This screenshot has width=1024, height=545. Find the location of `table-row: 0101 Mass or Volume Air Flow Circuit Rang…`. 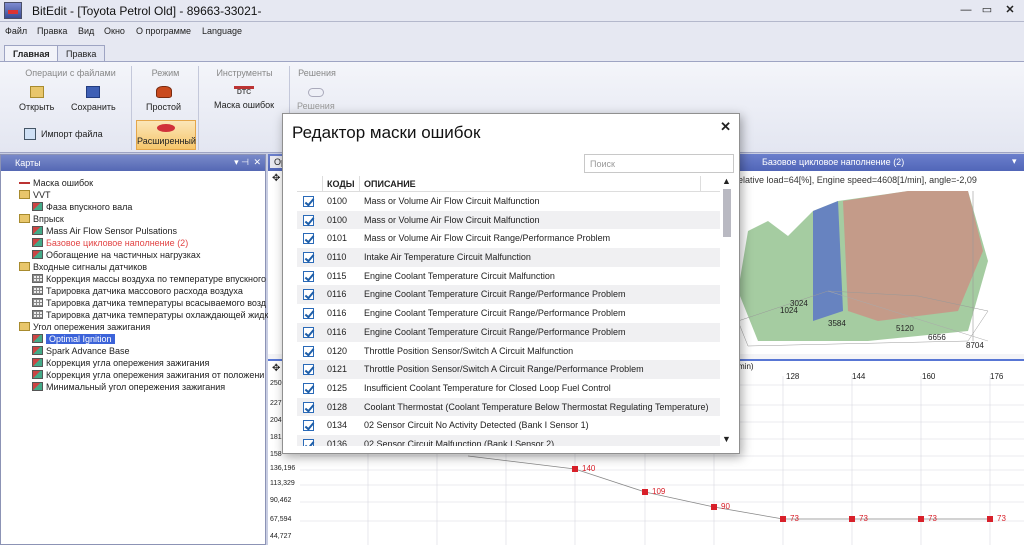

table-row: 0101 Mass or Volume Air Flow Circuit Rang… is located at coordinates (508, 238).